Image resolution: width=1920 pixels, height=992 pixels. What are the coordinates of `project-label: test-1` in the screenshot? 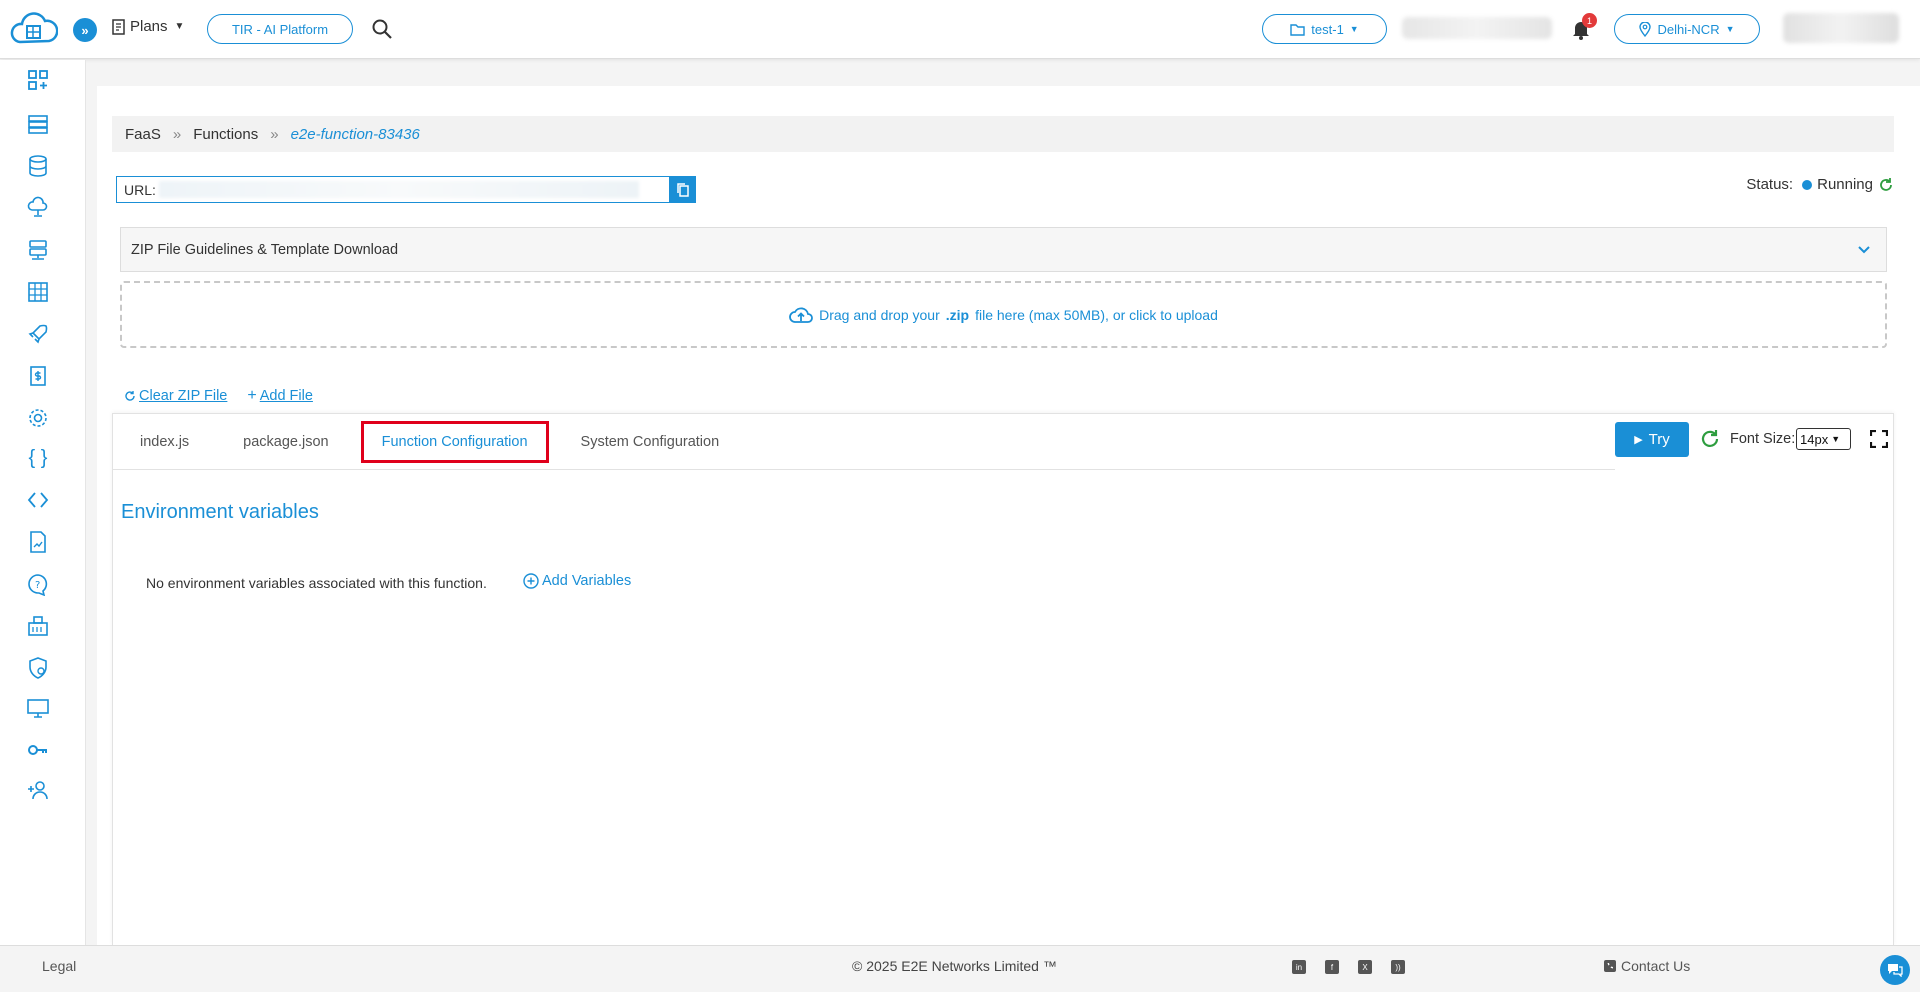 It's located at (1327, 29).